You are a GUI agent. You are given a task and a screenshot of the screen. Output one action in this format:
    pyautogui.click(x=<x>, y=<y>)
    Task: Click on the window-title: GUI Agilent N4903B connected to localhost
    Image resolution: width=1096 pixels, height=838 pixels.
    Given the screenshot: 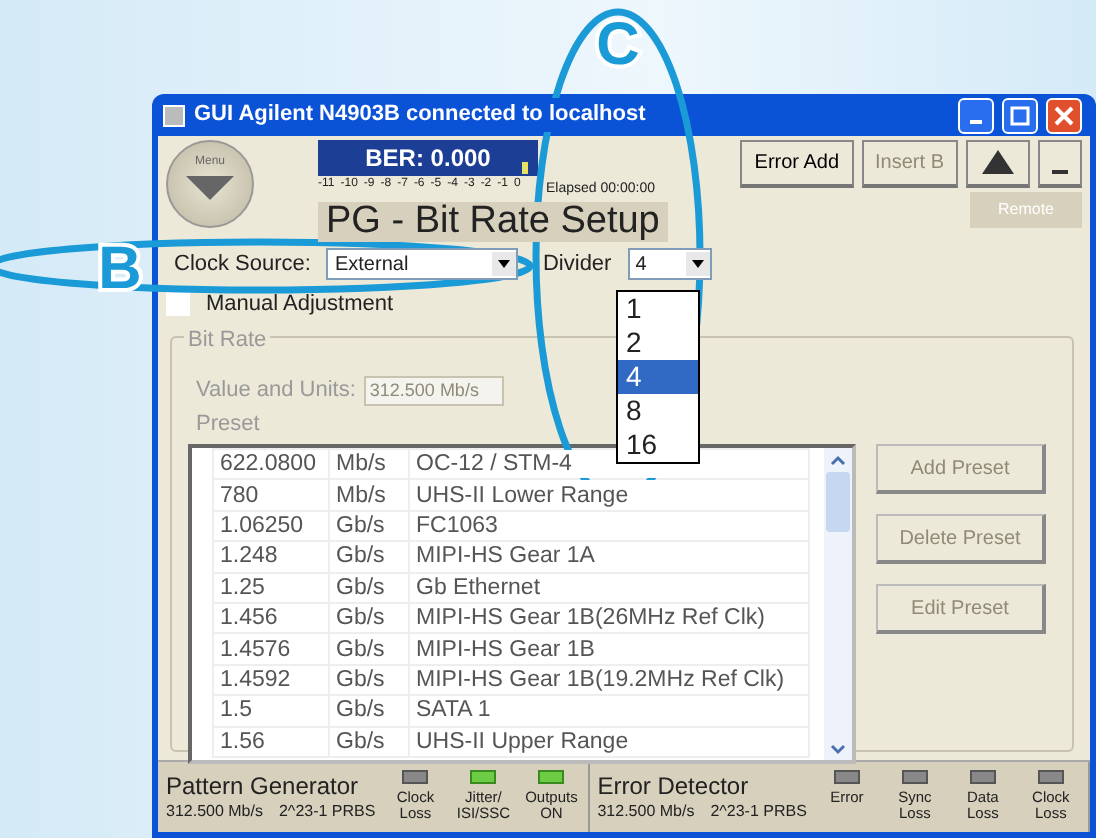 What is the action you would take?
    pyautogui.click(x=420, y=115)
    